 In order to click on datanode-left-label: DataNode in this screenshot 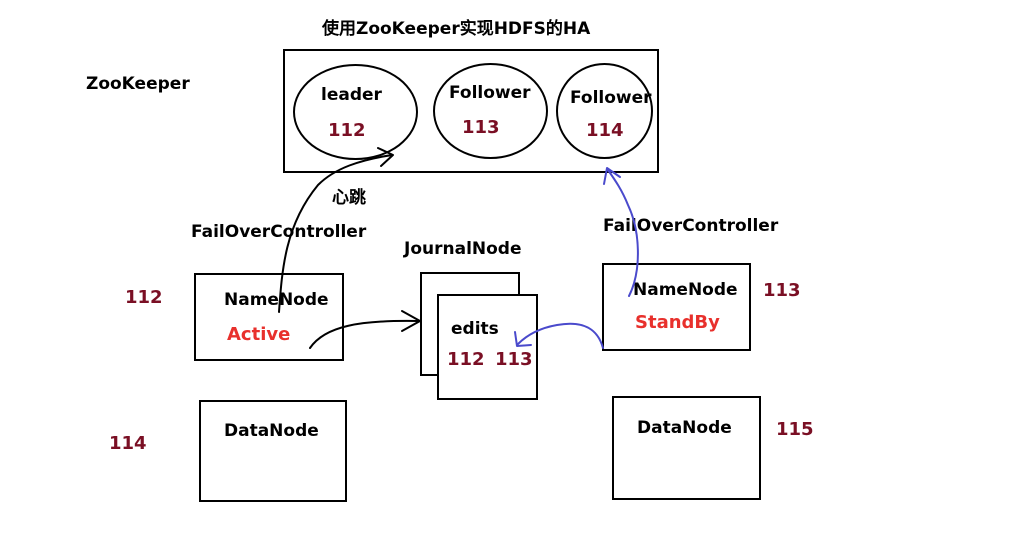, I will do `click(271, 431)`.